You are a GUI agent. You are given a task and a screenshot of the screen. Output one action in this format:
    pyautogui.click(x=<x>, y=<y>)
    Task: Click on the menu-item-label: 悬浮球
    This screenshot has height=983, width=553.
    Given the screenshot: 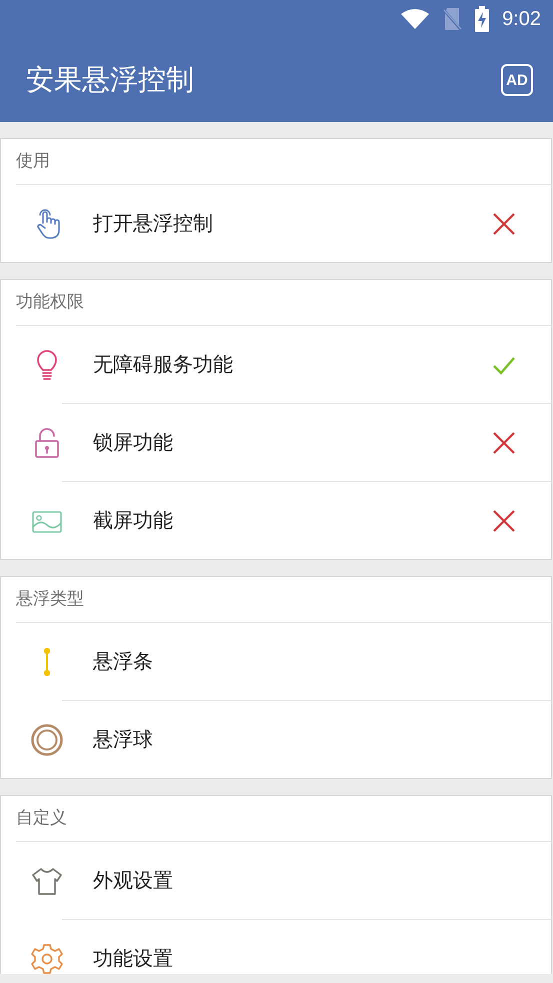 What is the action you would take?
    pyautogui.click(x=322, y=739)
    